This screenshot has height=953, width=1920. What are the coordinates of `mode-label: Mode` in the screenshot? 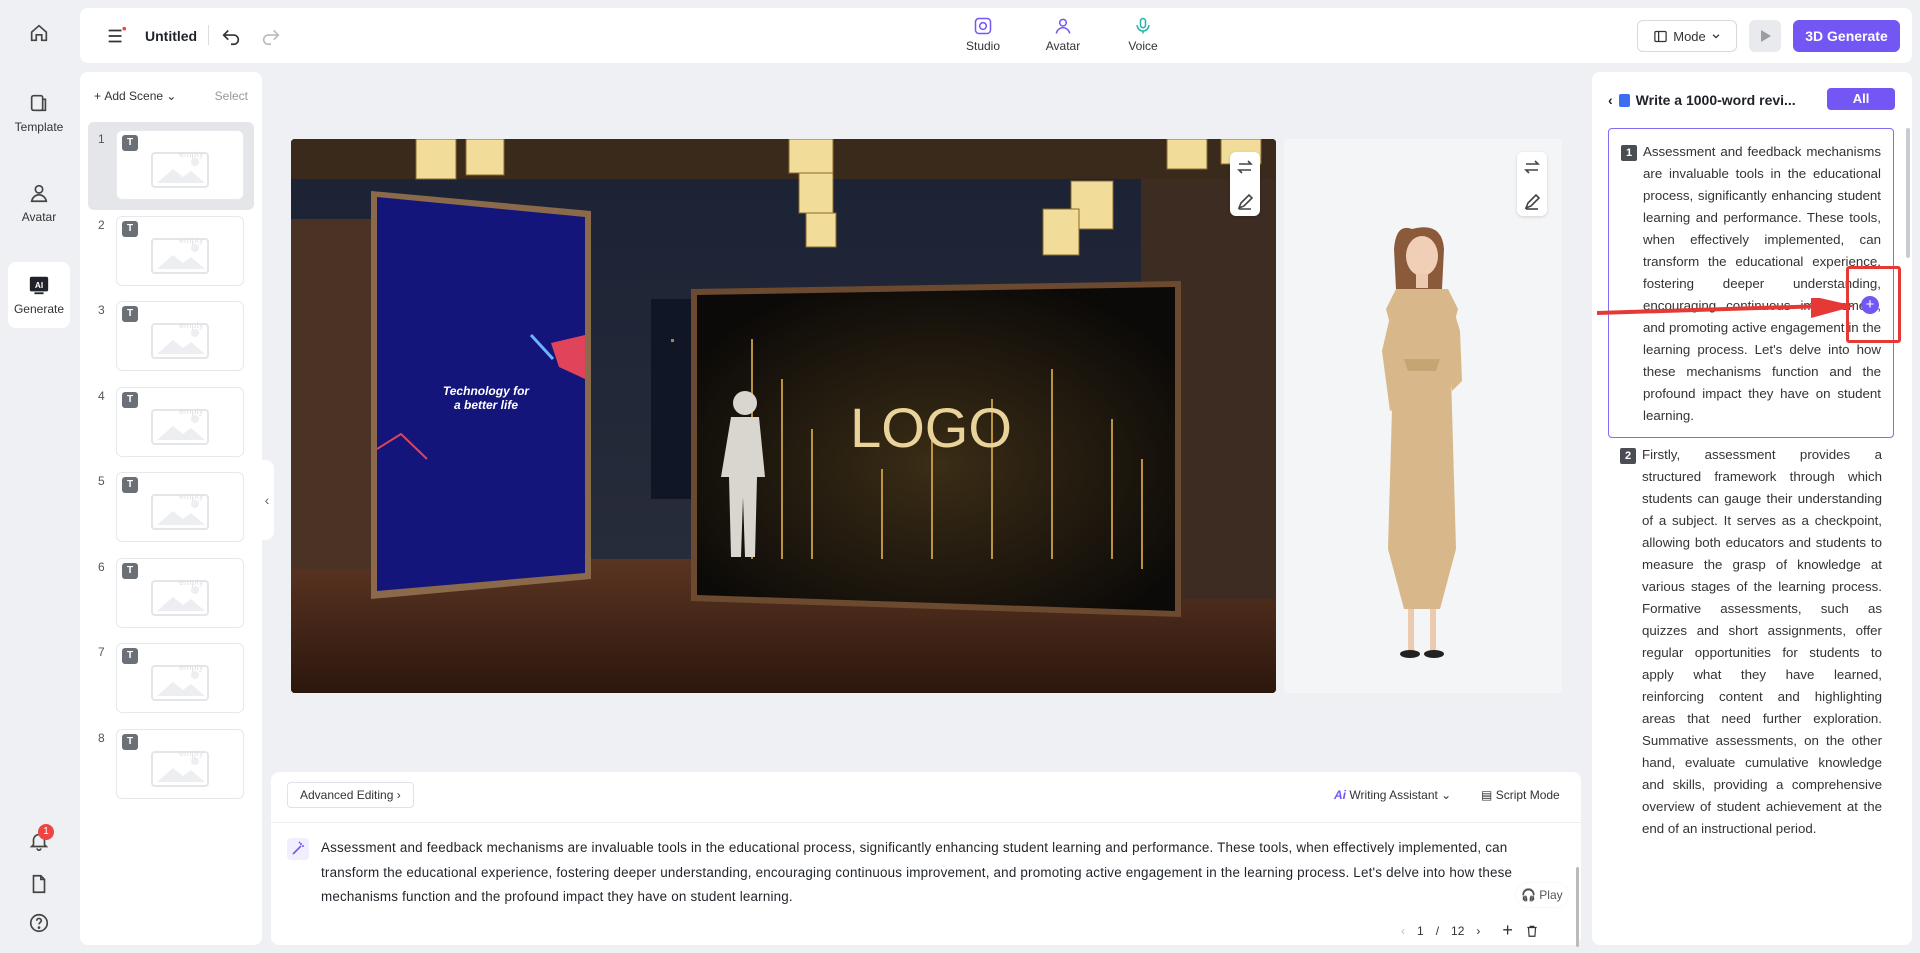 It's located at (1689, 36).